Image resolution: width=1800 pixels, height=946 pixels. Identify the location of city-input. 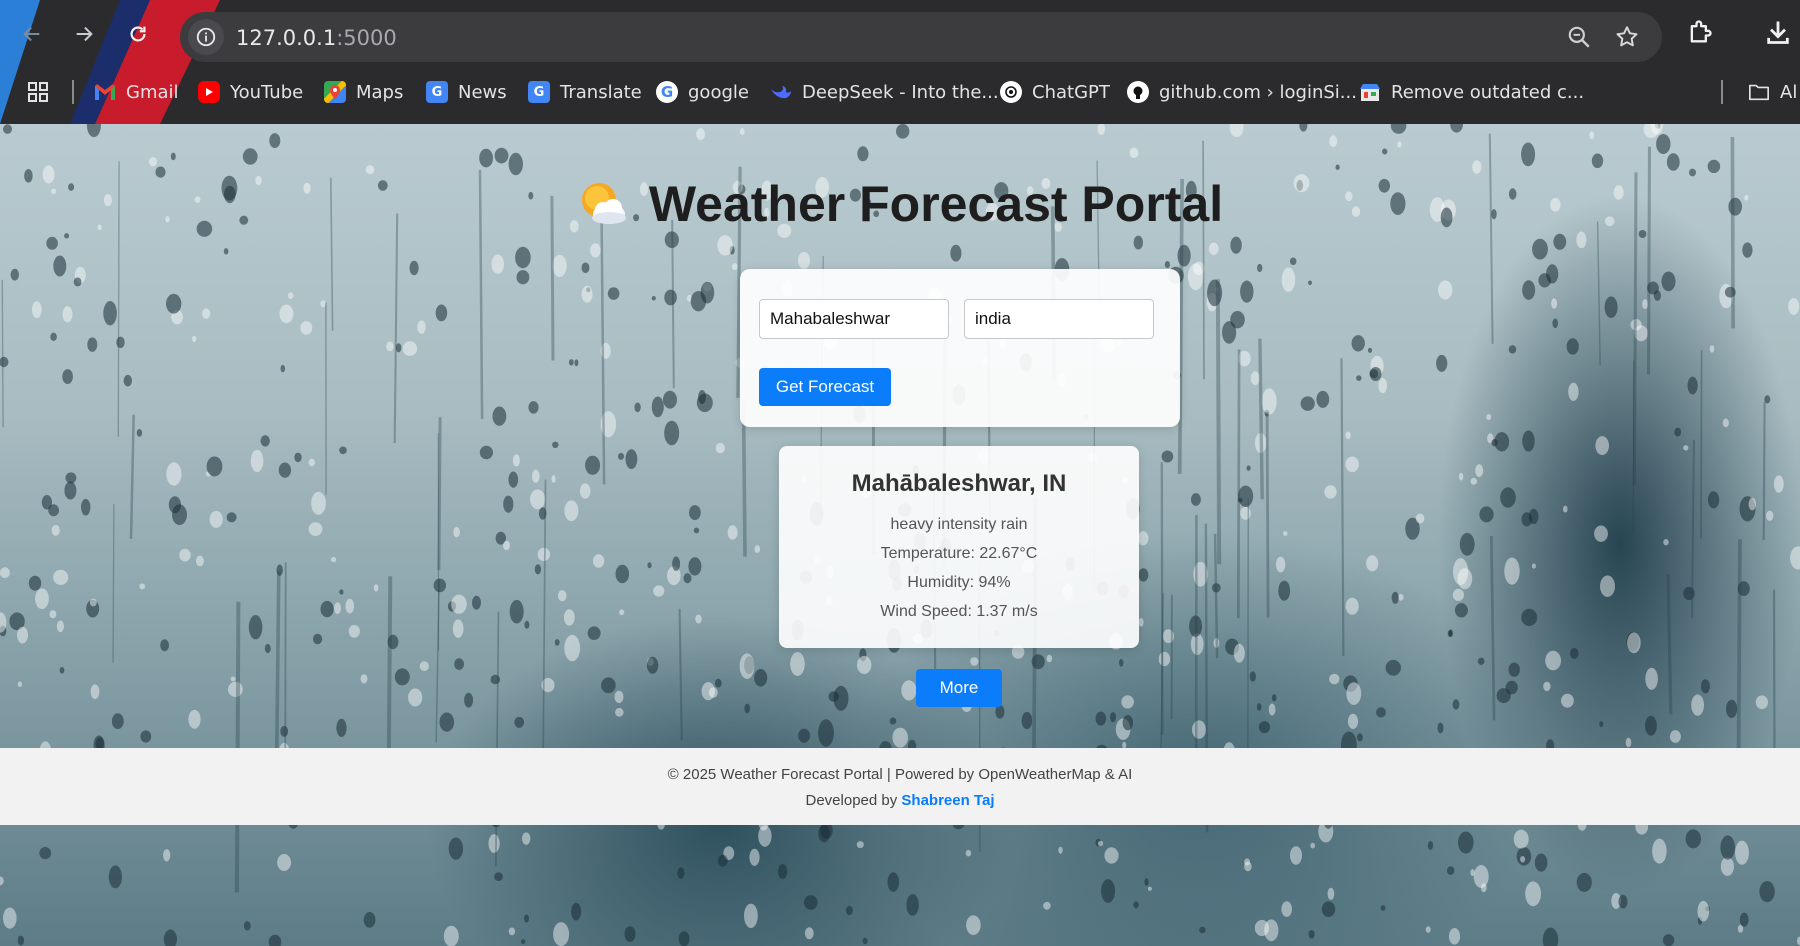
(854, 319).